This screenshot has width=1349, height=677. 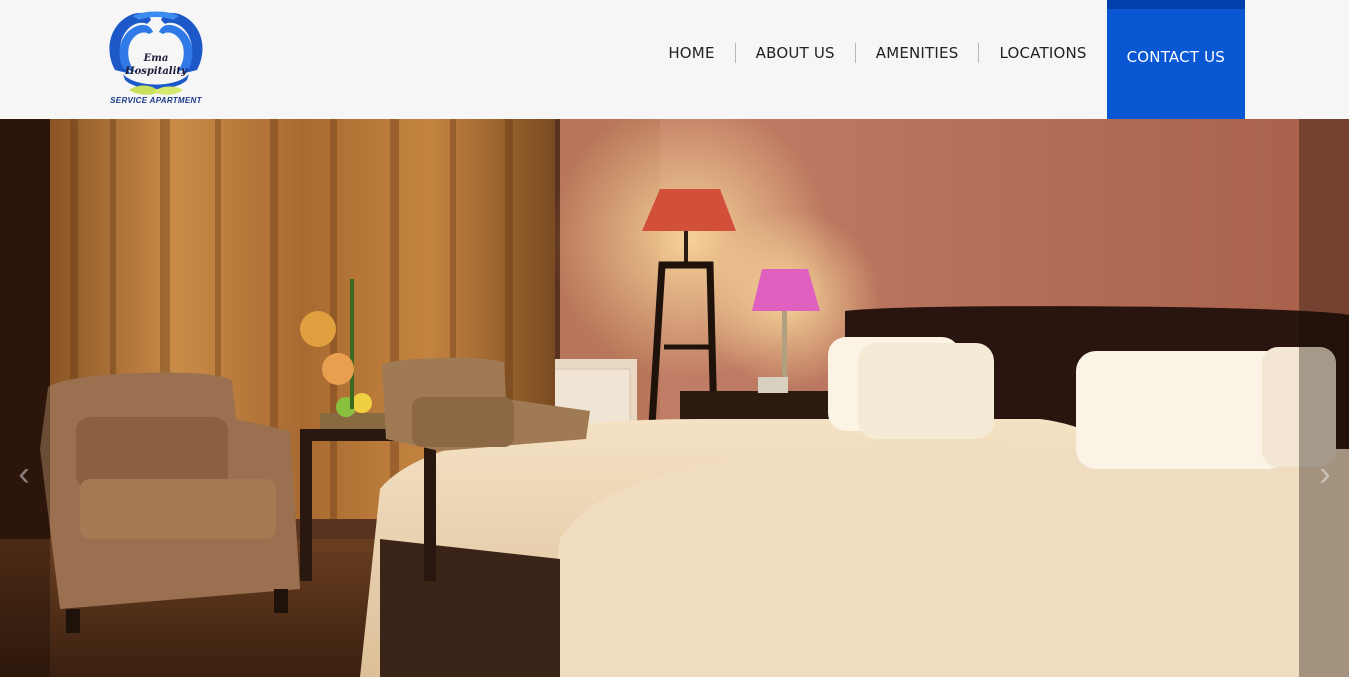 What do you see at coordinates (24, 474) in the screenshot?
I see `chevron-left-icon: ‹` at bounding box center [24, 474].